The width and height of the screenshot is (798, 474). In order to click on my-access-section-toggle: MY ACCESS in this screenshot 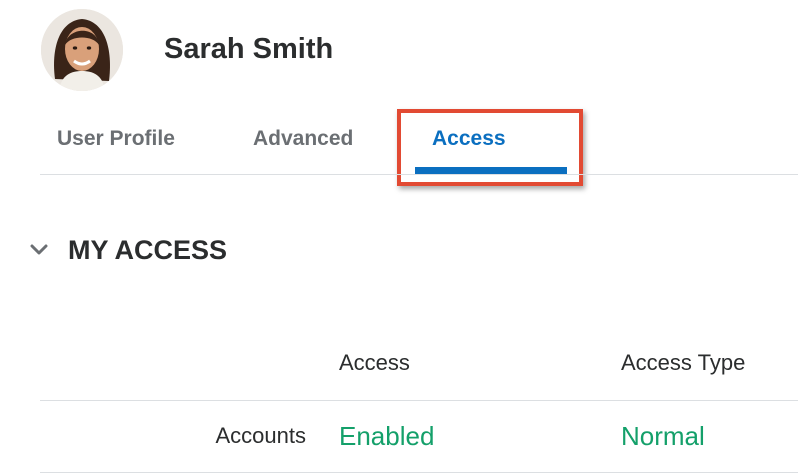, I will do `click(127, 250)`.